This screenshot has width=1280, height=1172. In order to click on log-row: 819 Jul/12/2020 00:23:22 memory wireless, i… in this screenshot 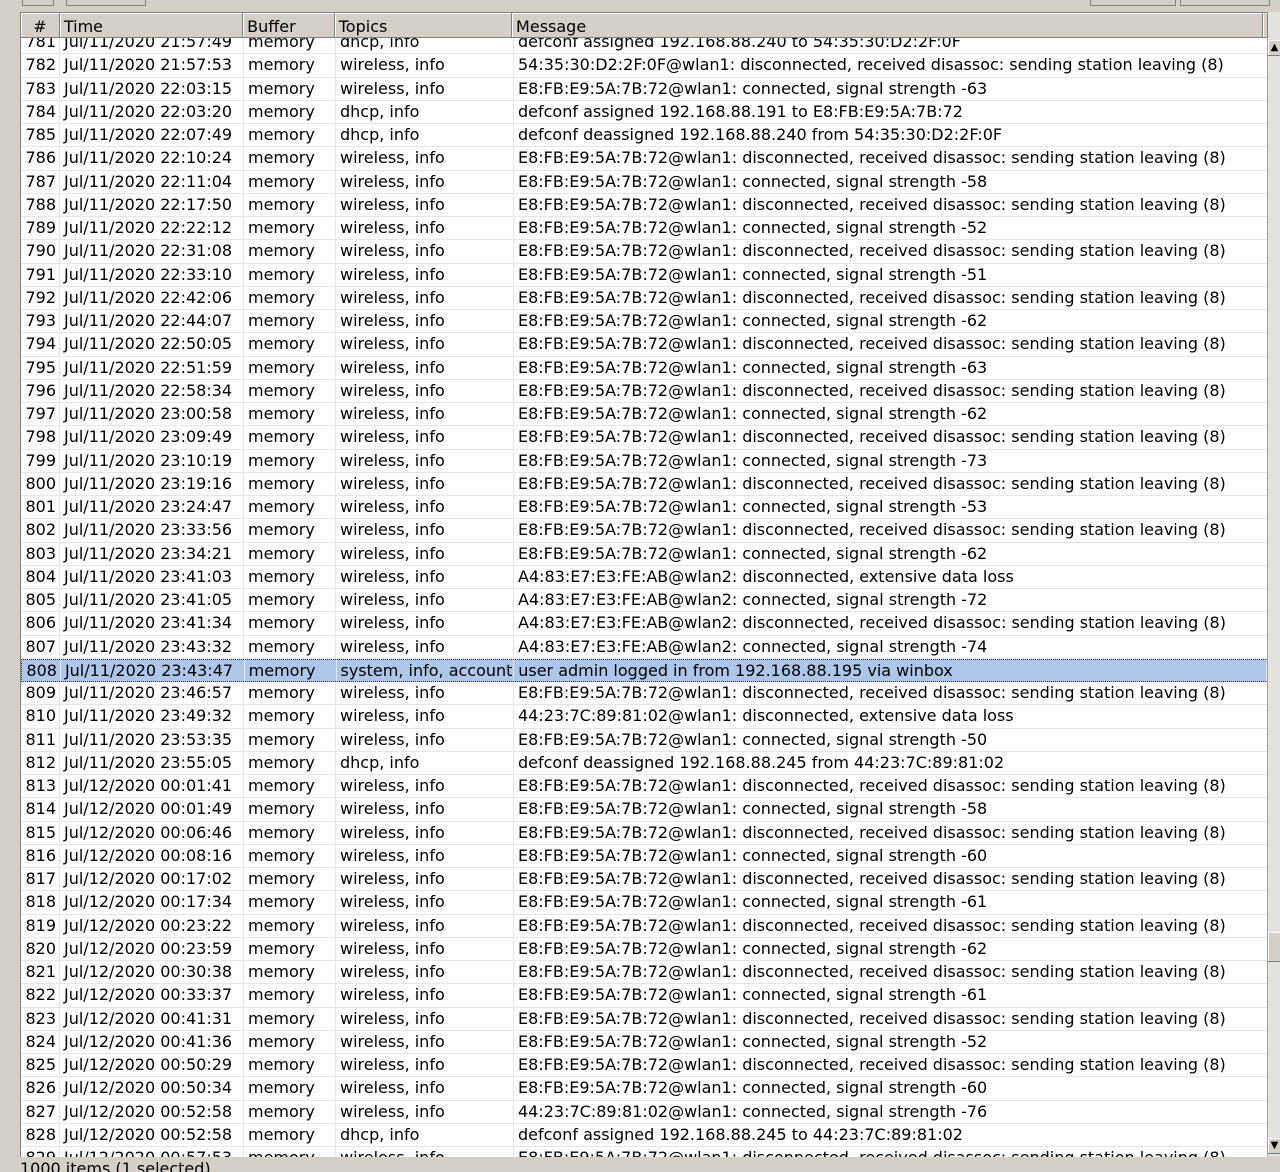, I will do `click(644, 926)`.